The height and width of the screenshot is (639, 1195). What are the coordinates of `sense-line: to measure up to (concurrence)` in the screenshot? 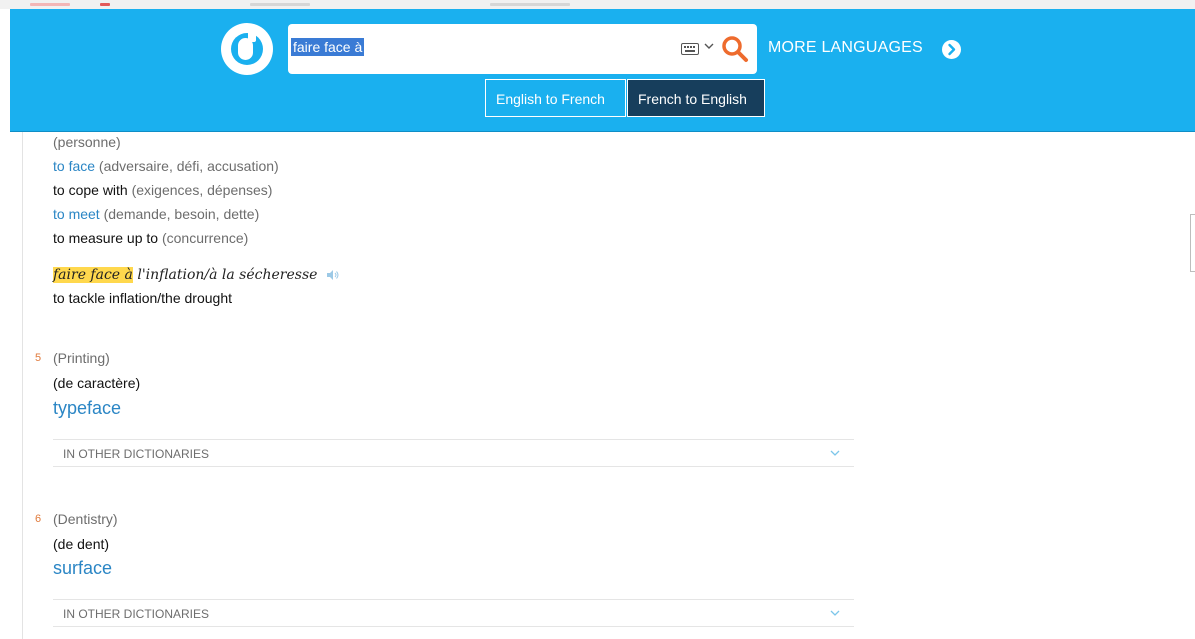 It's located at (150, 238).